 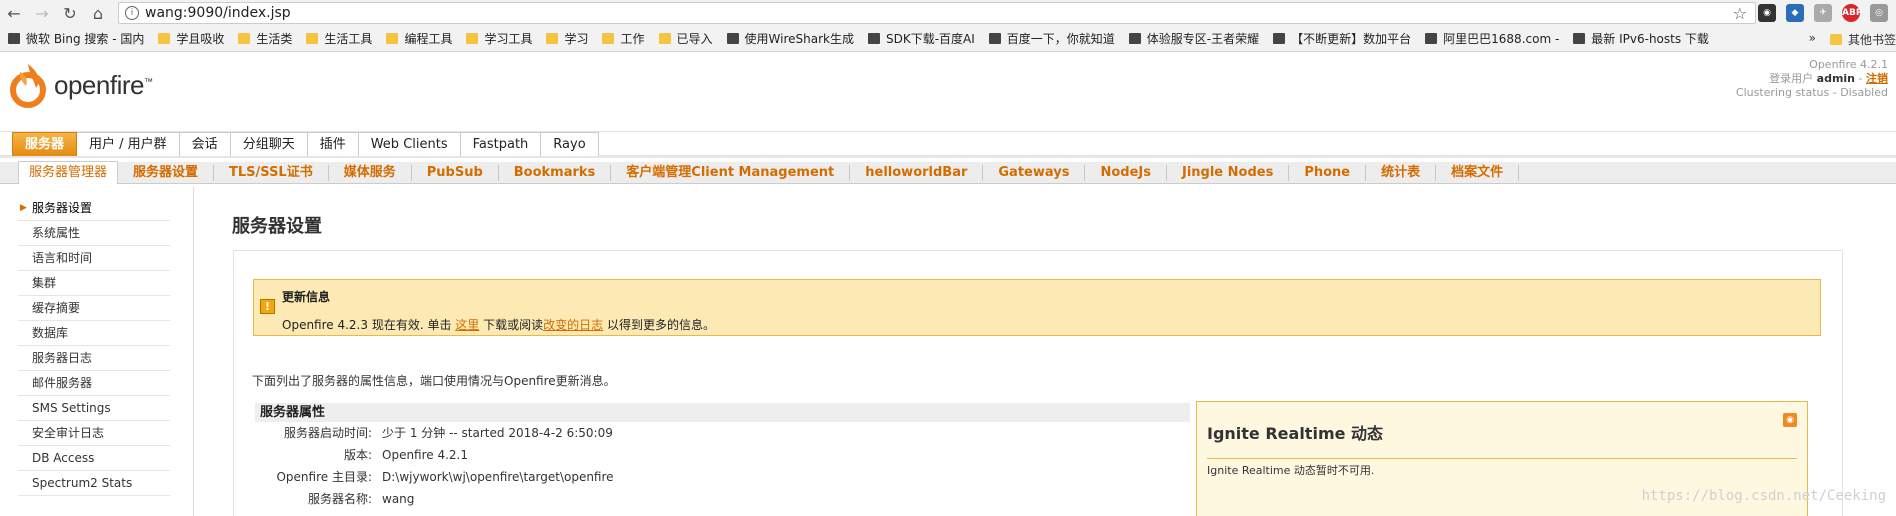 What do you see at coordinates (1134, 38) in the screenshot?
I see `game-icon` at bounding box center [1134, 38].